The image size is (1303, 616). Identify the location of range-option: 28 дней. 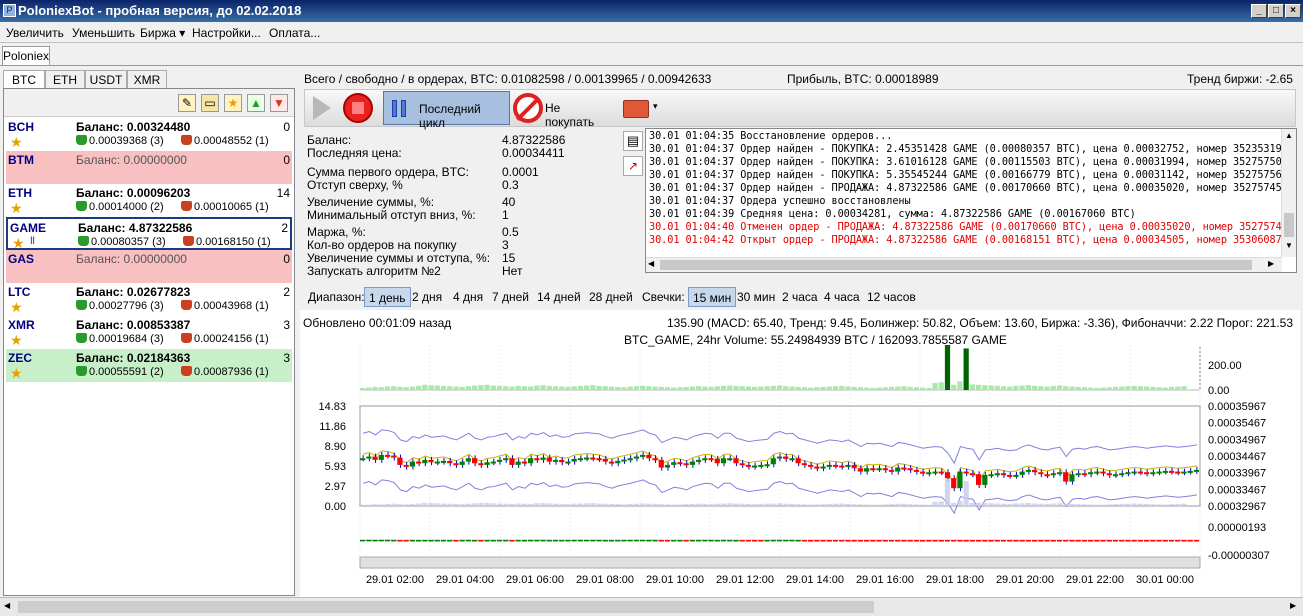
(611, 297).